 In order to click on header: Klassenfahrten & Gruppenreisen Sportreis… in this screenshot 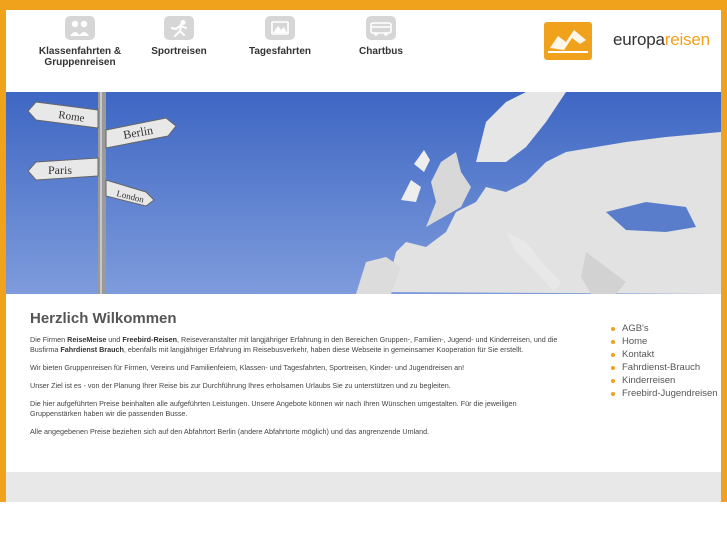, I will do `click(363, 50)`.